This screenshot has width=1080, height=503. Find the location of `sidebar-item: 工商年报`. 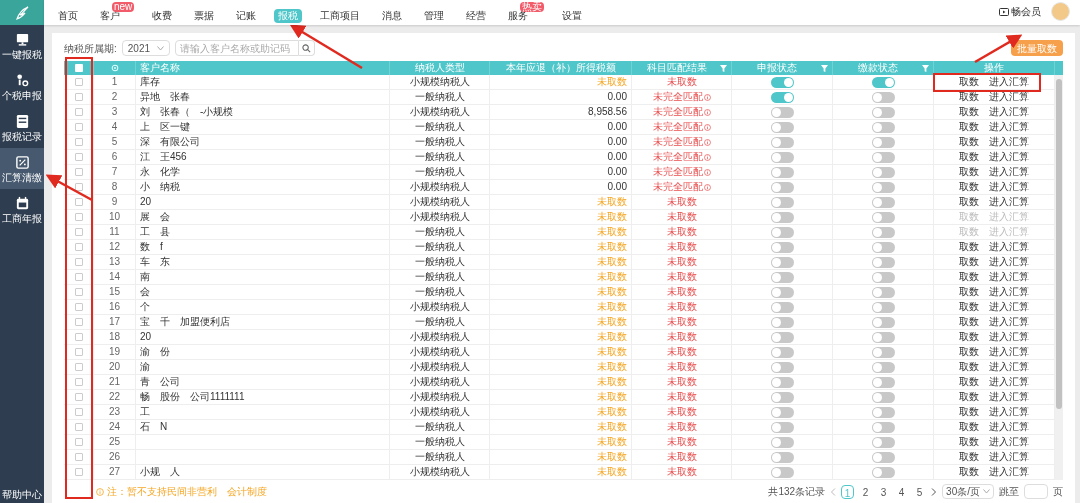

sidebar-item: 工商年报 is located at coordinates (22, 209).